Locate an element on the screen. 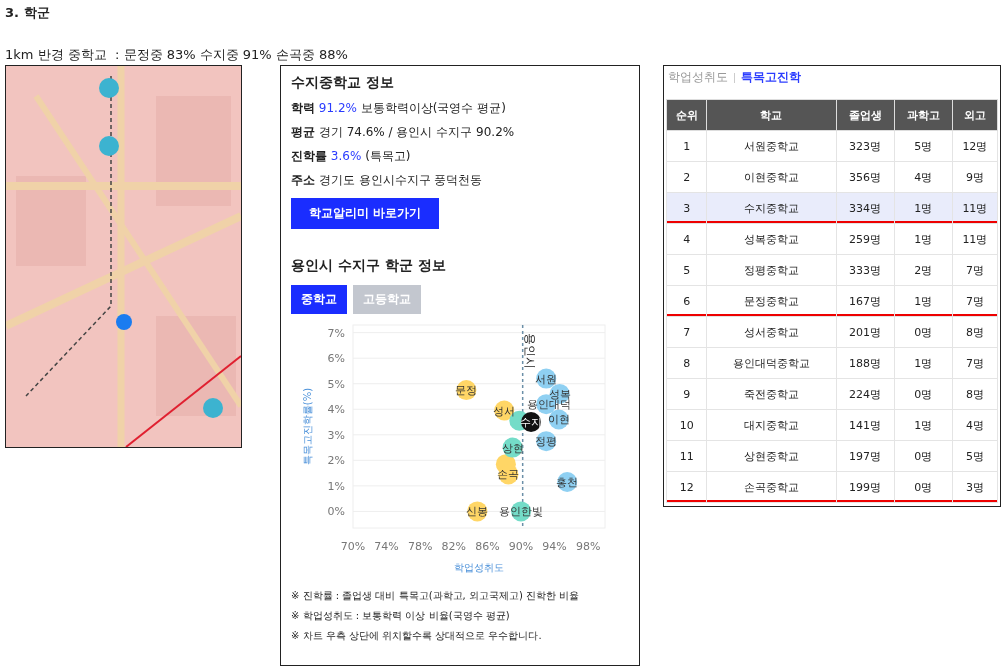  point-label: 신봉 is located at coordinates (477, 511).